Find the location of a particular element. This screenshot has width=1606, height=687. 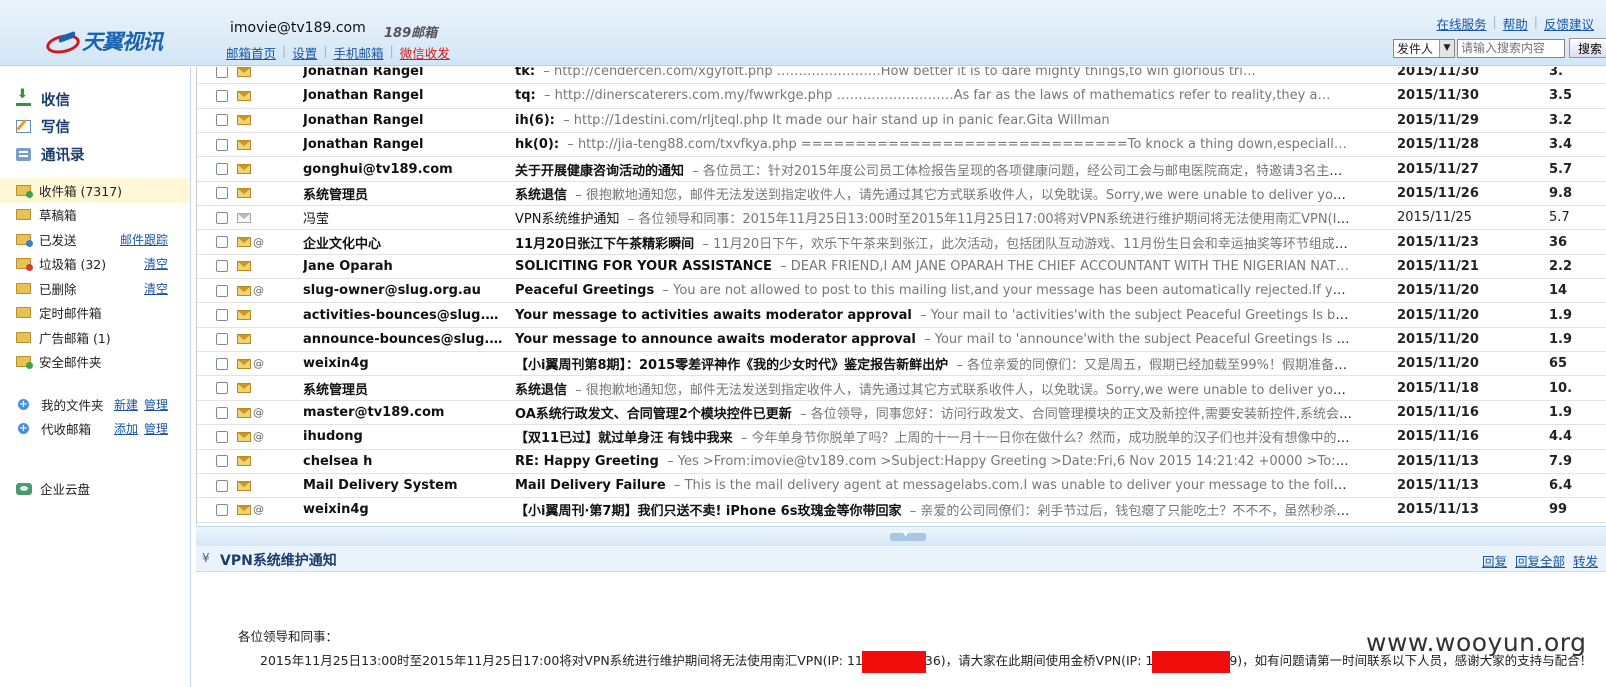

collapse-handle-icon is located at coordinates (908, 535).